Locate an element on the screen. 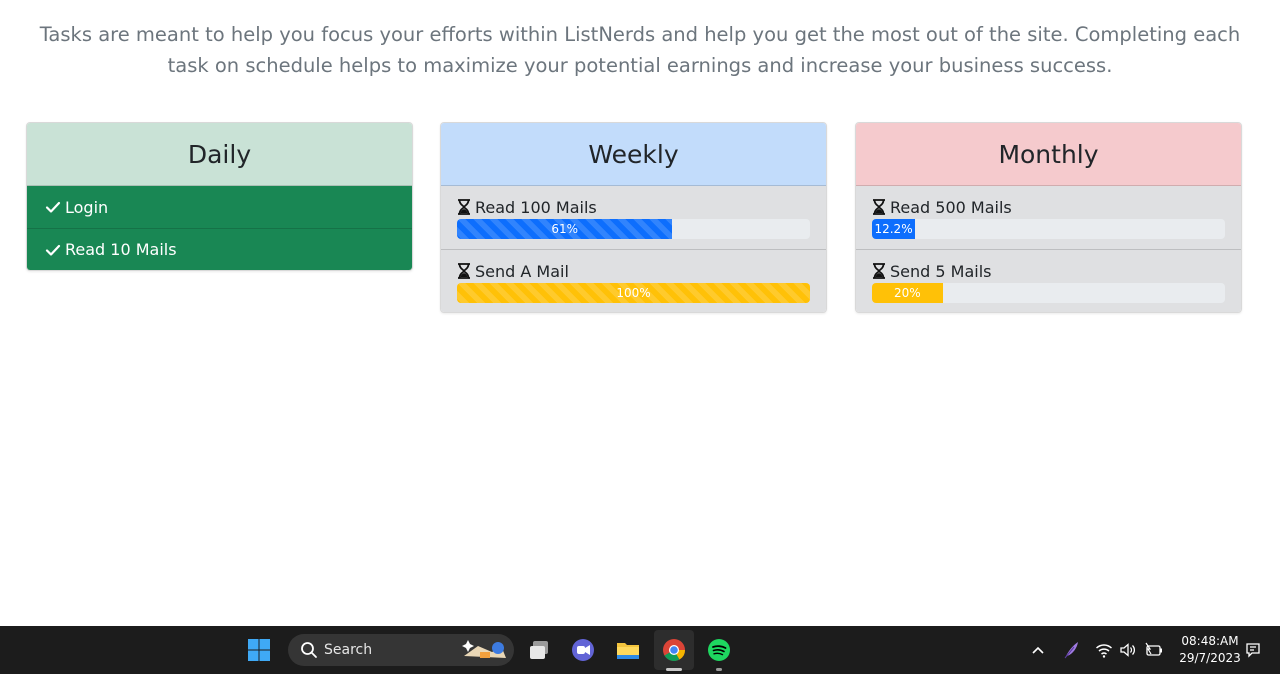  task-label: Send A Mail is located at coordinates (522, 271).